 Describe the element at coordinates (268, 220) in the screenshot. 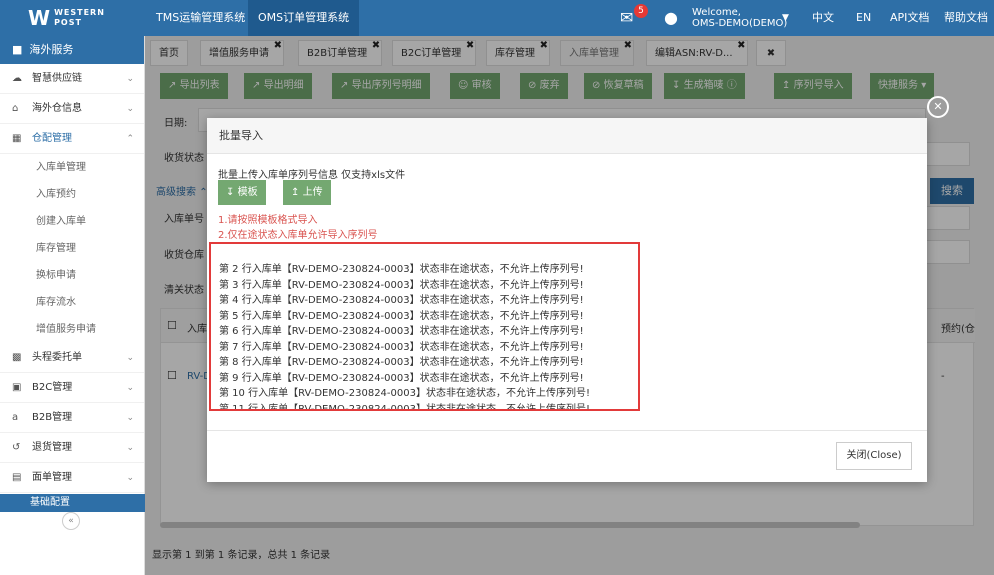

I see `note-line-1: 1.请按照模板格式导入` at that location.